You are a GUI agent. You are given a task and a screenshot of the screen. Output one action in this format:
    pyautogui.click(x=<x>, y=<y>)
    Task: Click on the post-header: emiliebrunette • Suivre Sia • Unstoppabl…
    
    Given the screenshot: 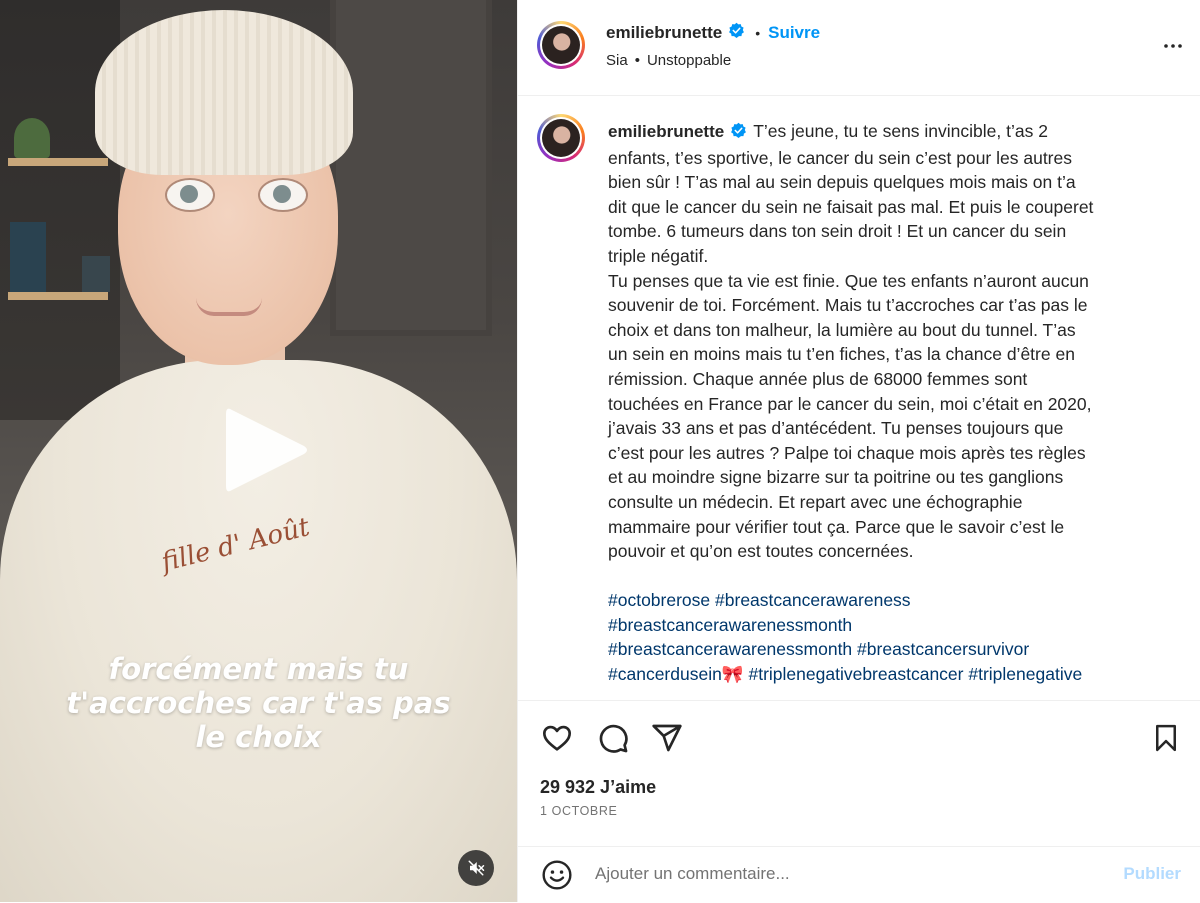 What is the action you would take?
    pyautogui.click(x=859, y=48)
    